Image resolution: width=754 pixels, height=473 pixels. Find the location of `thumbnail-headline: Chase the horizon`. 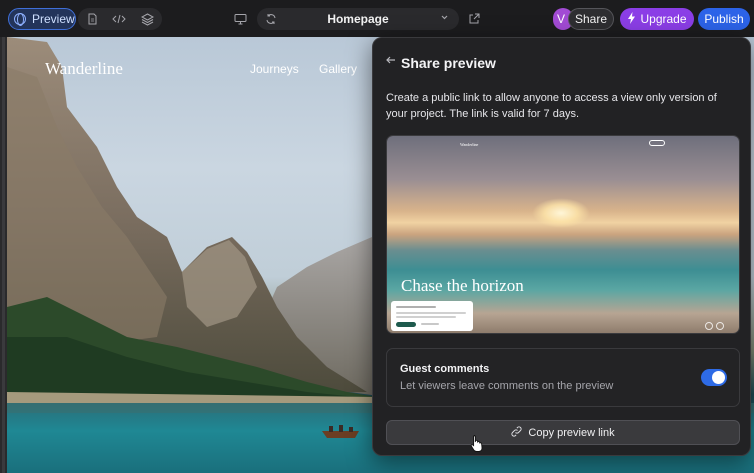

thumbnail-headline: Chase the horizon is located at coordinates (462, 285).